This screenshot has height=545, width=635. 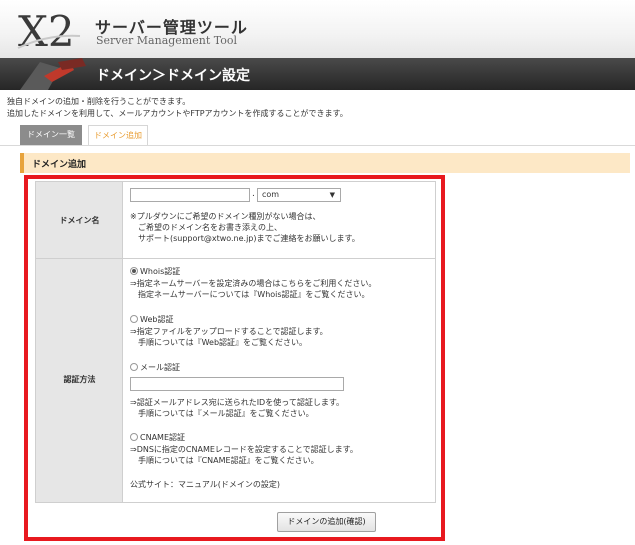 What do you see at coordinates (99, 101) in the screenshot?
I see `description-line: 独自ドメインの追加・削除を行うことができます。` at bounding box center [99, 101].